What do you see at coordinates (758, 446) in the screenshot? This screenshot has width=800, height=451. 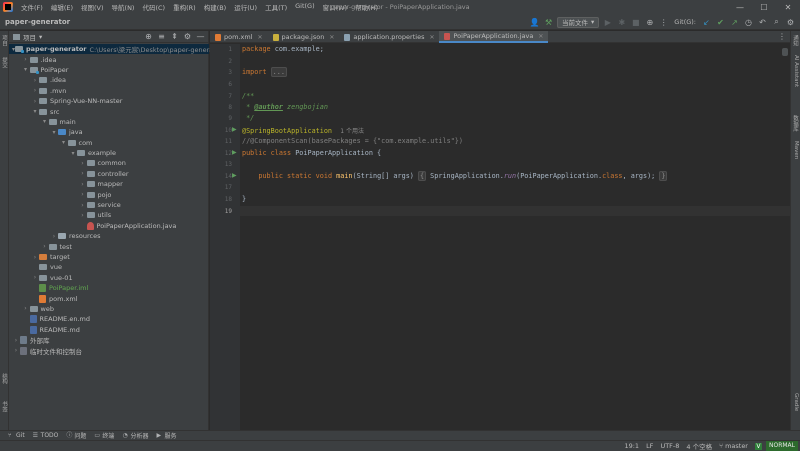 I see `vim-plugin-icon: V` at bounding box center [758, 446].